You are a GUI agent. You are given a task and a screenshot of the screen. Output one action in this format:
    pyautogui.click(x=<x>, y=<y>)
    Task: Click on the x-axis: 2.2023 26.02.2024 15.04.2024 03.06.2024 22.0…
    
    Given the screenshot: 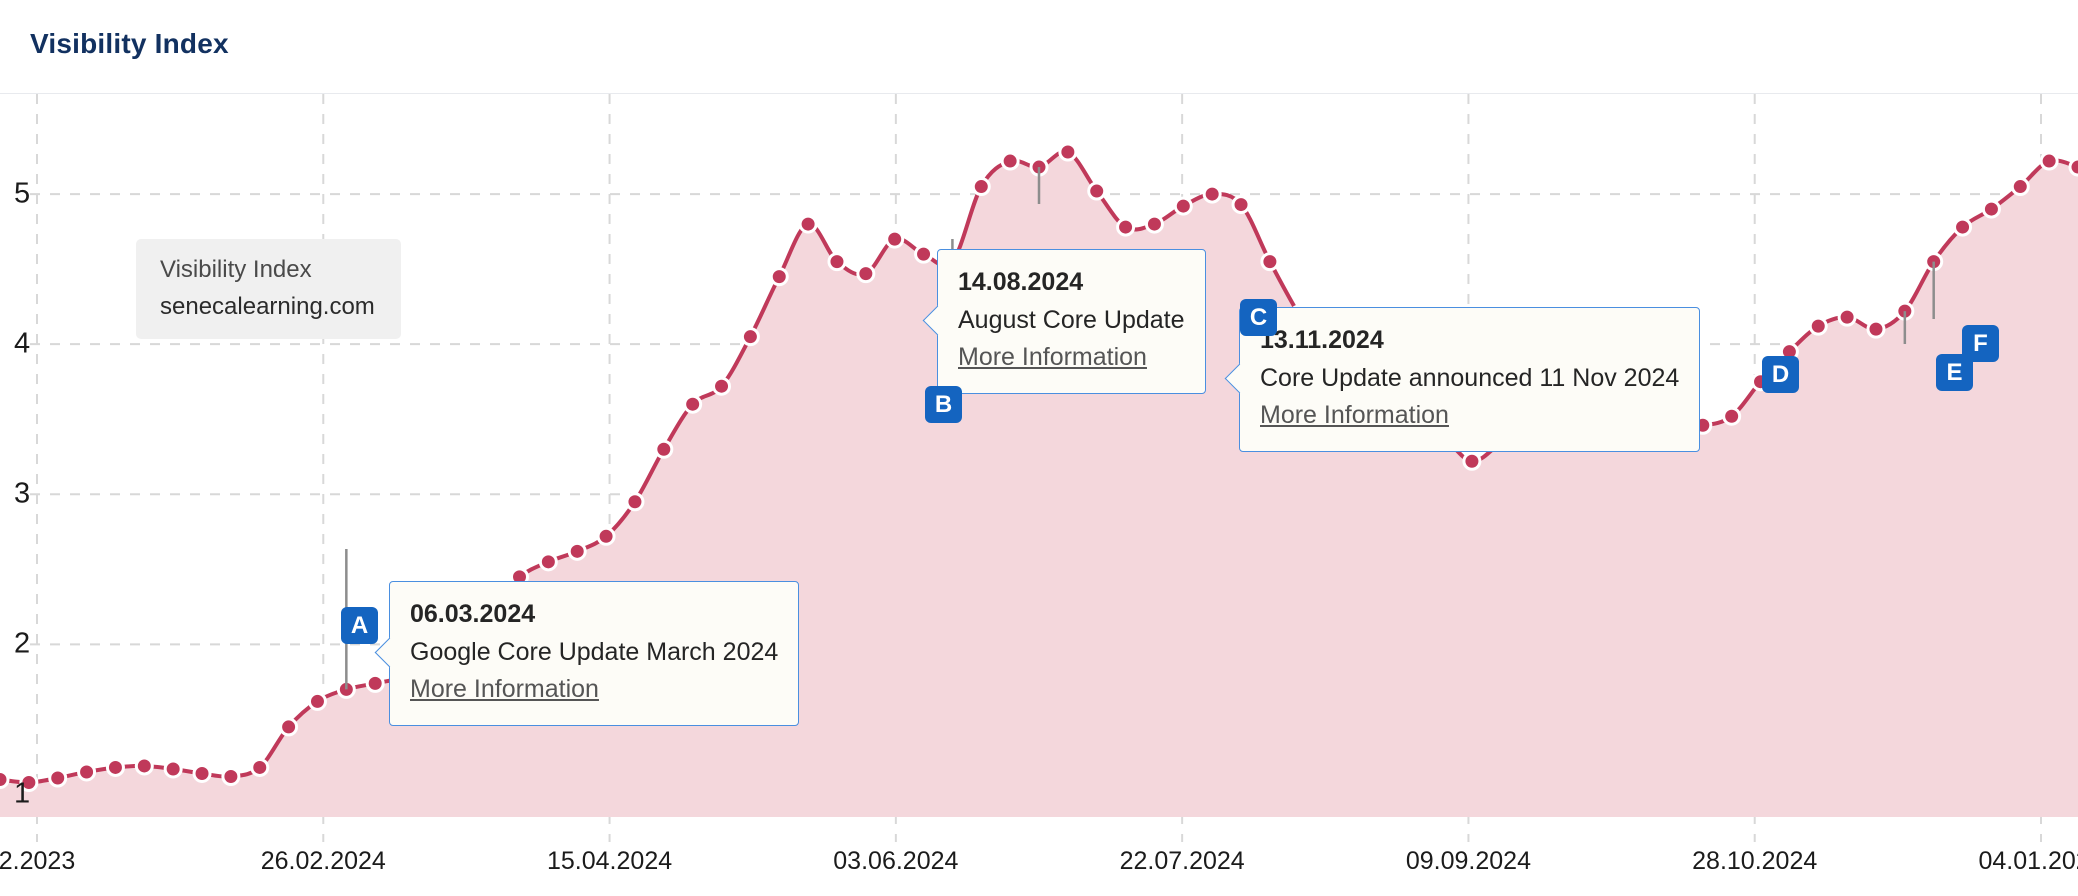 What is the action you would take?
    pyautogui.click(x=1039, y=856)
    